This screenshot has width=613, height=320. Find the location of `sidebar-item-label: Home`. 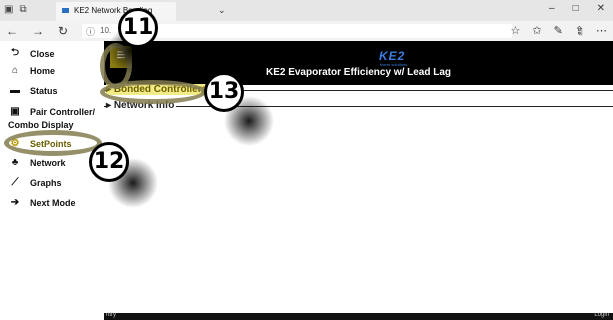

sidebar-item-label: Home is located at coordinates (43, 70).